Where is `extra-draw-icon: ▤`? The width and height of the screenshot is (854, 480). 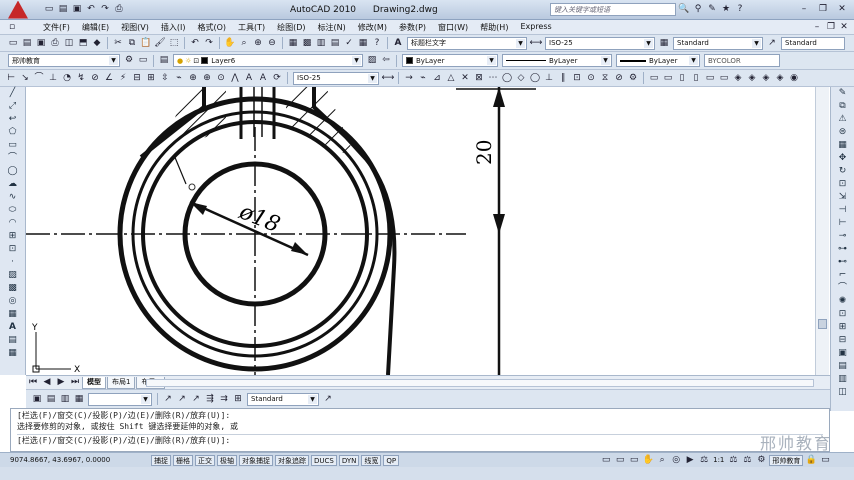
extra-draw-icon: ▤ is located at coordinates (13, 340).